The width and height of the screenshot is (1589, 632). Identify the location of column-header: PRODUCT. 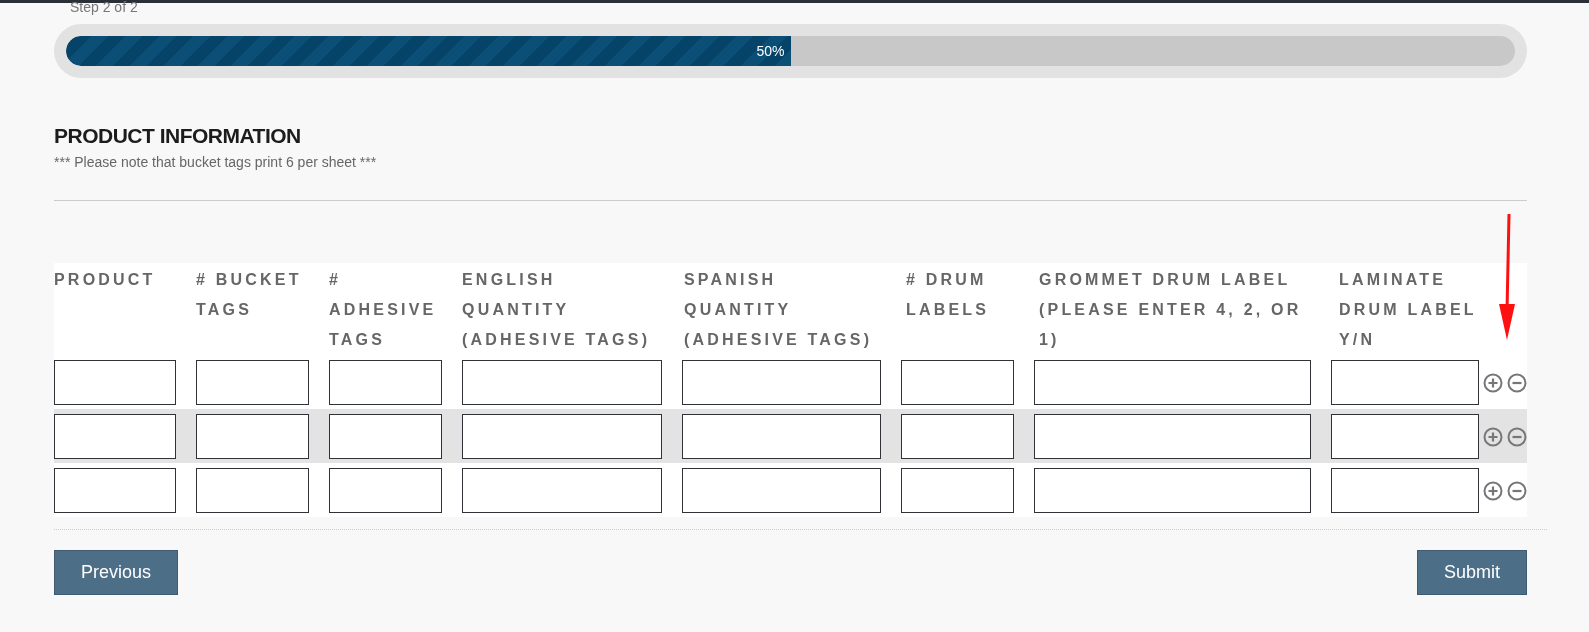
(105, 280).